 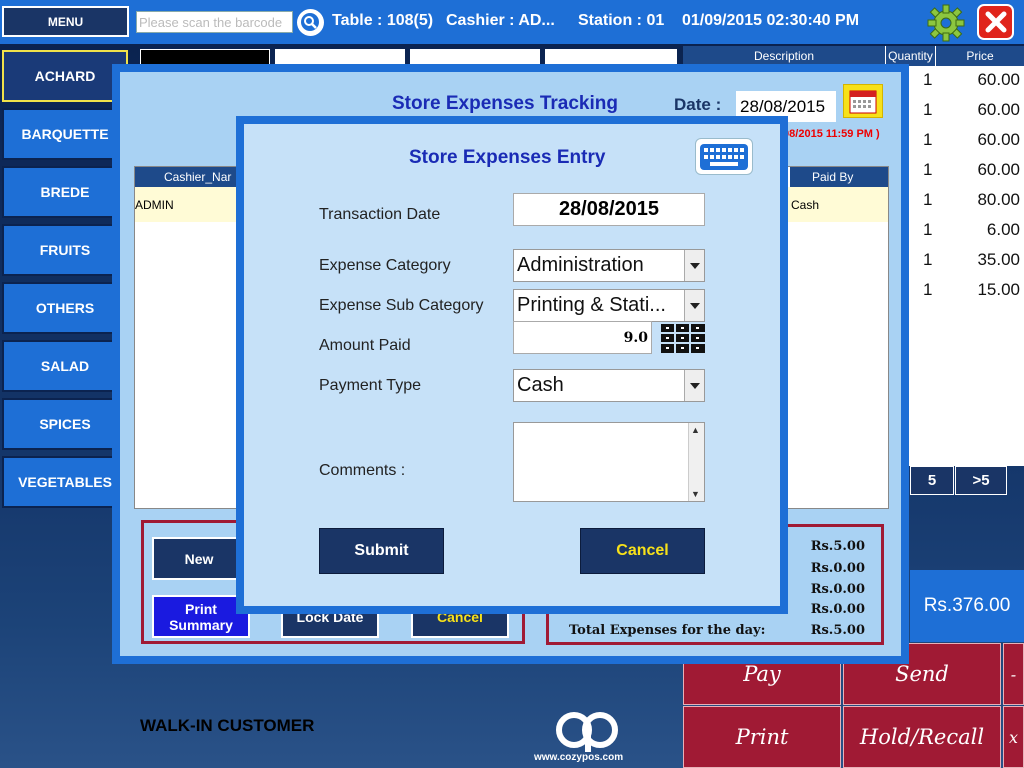 I want to click on cancel-button: Cancel, so click(x=642, y=551).